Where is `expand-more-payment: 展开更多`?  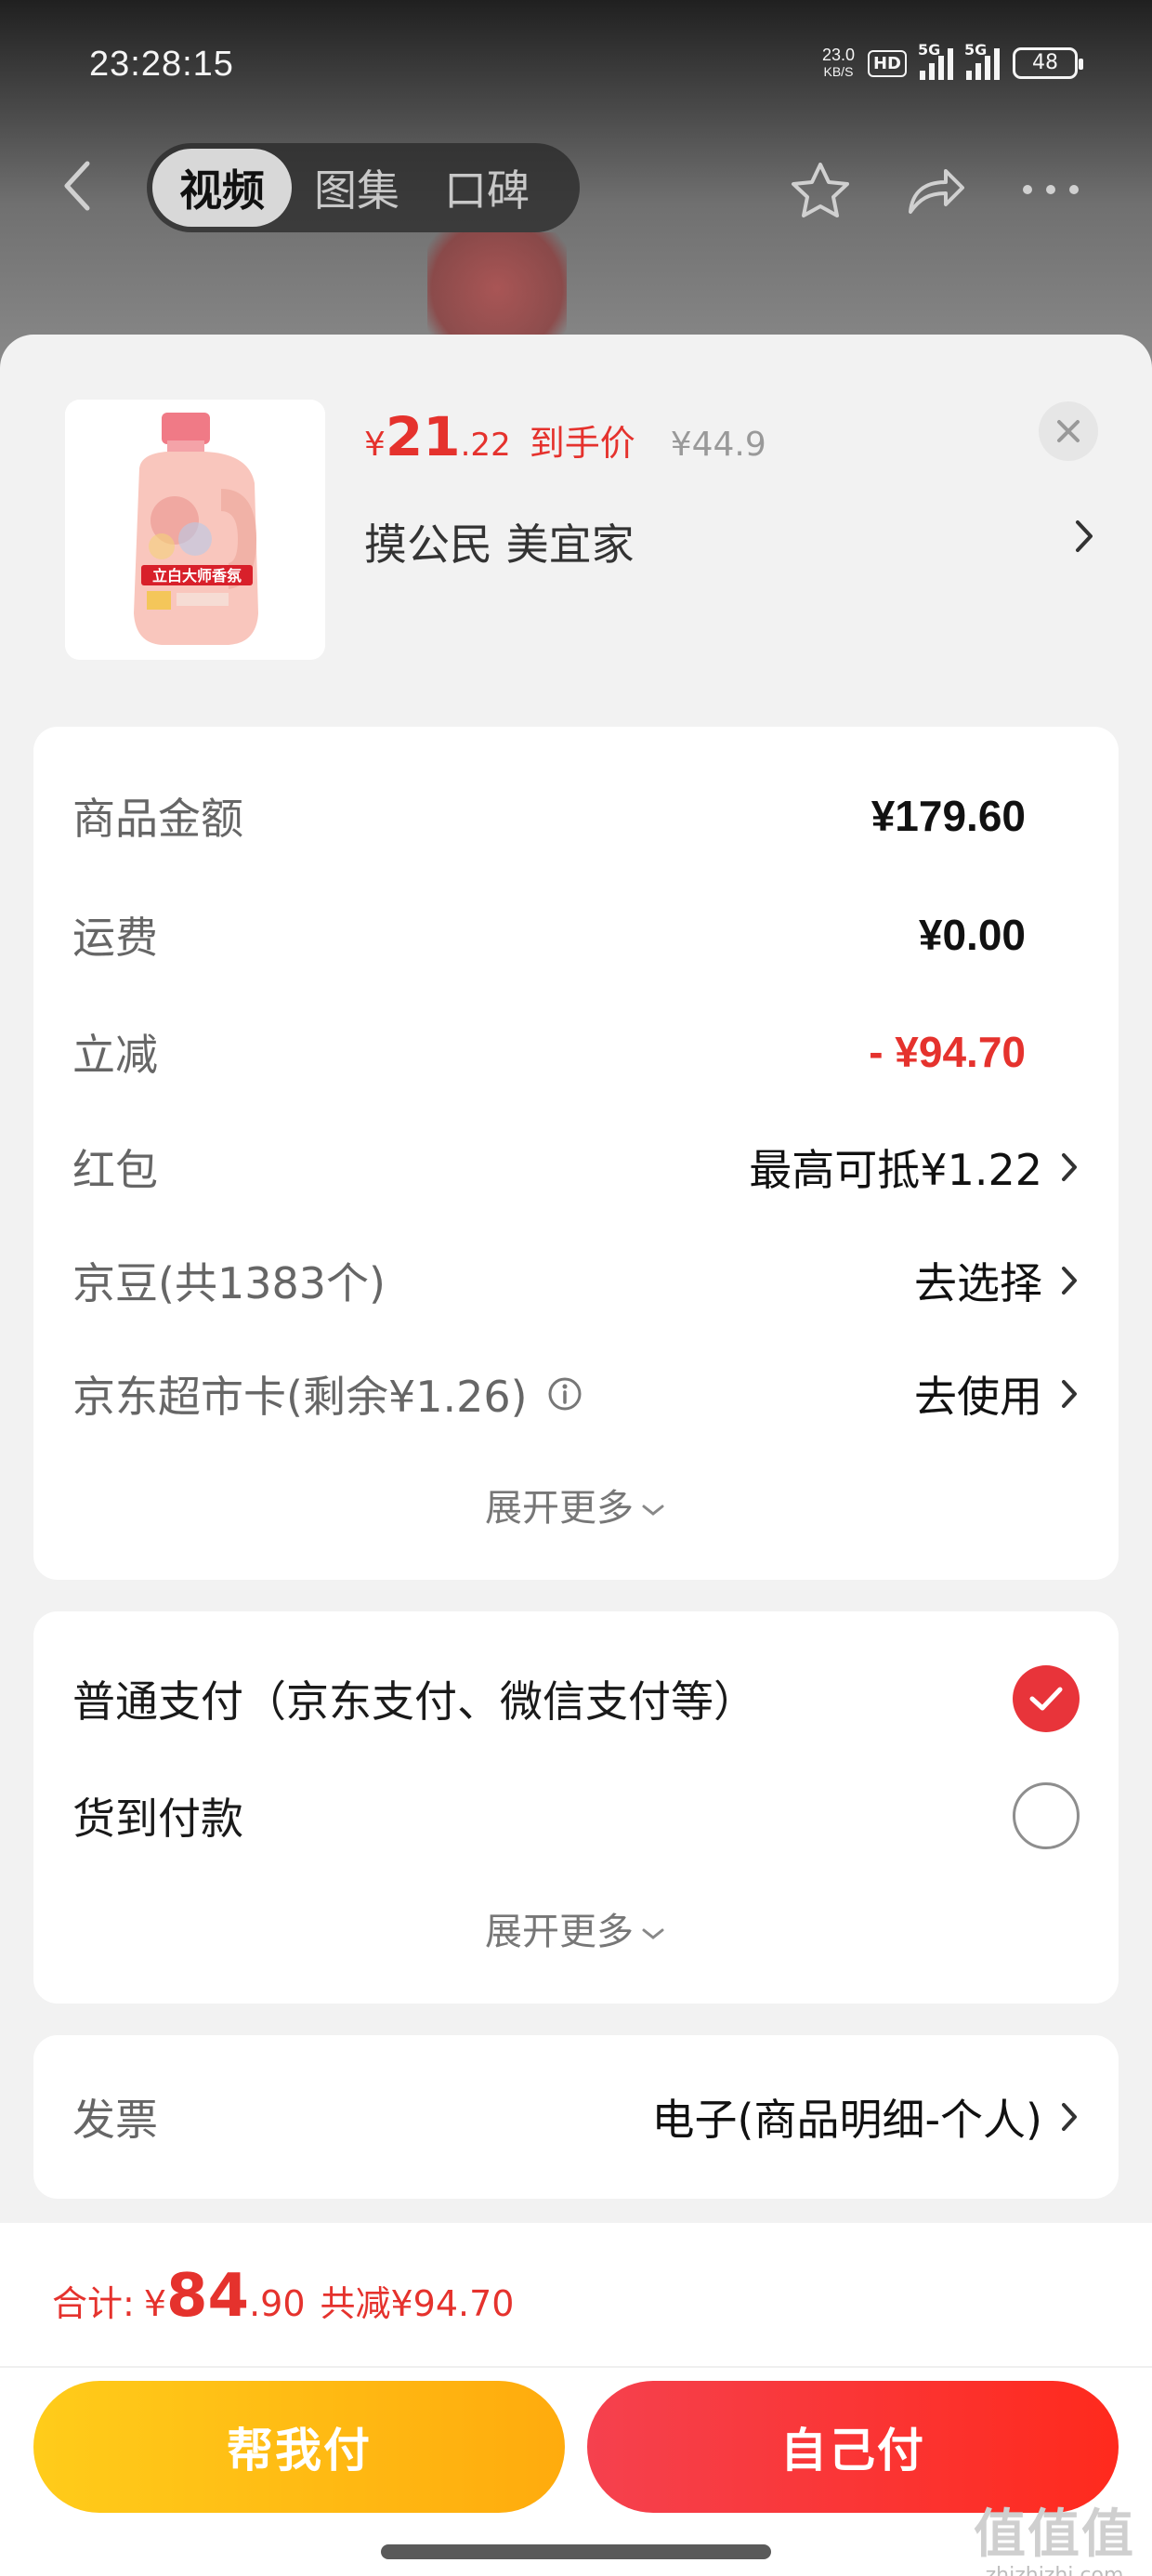 expand-more-payment: 展开更多 is located at coordinates (576, 1928).